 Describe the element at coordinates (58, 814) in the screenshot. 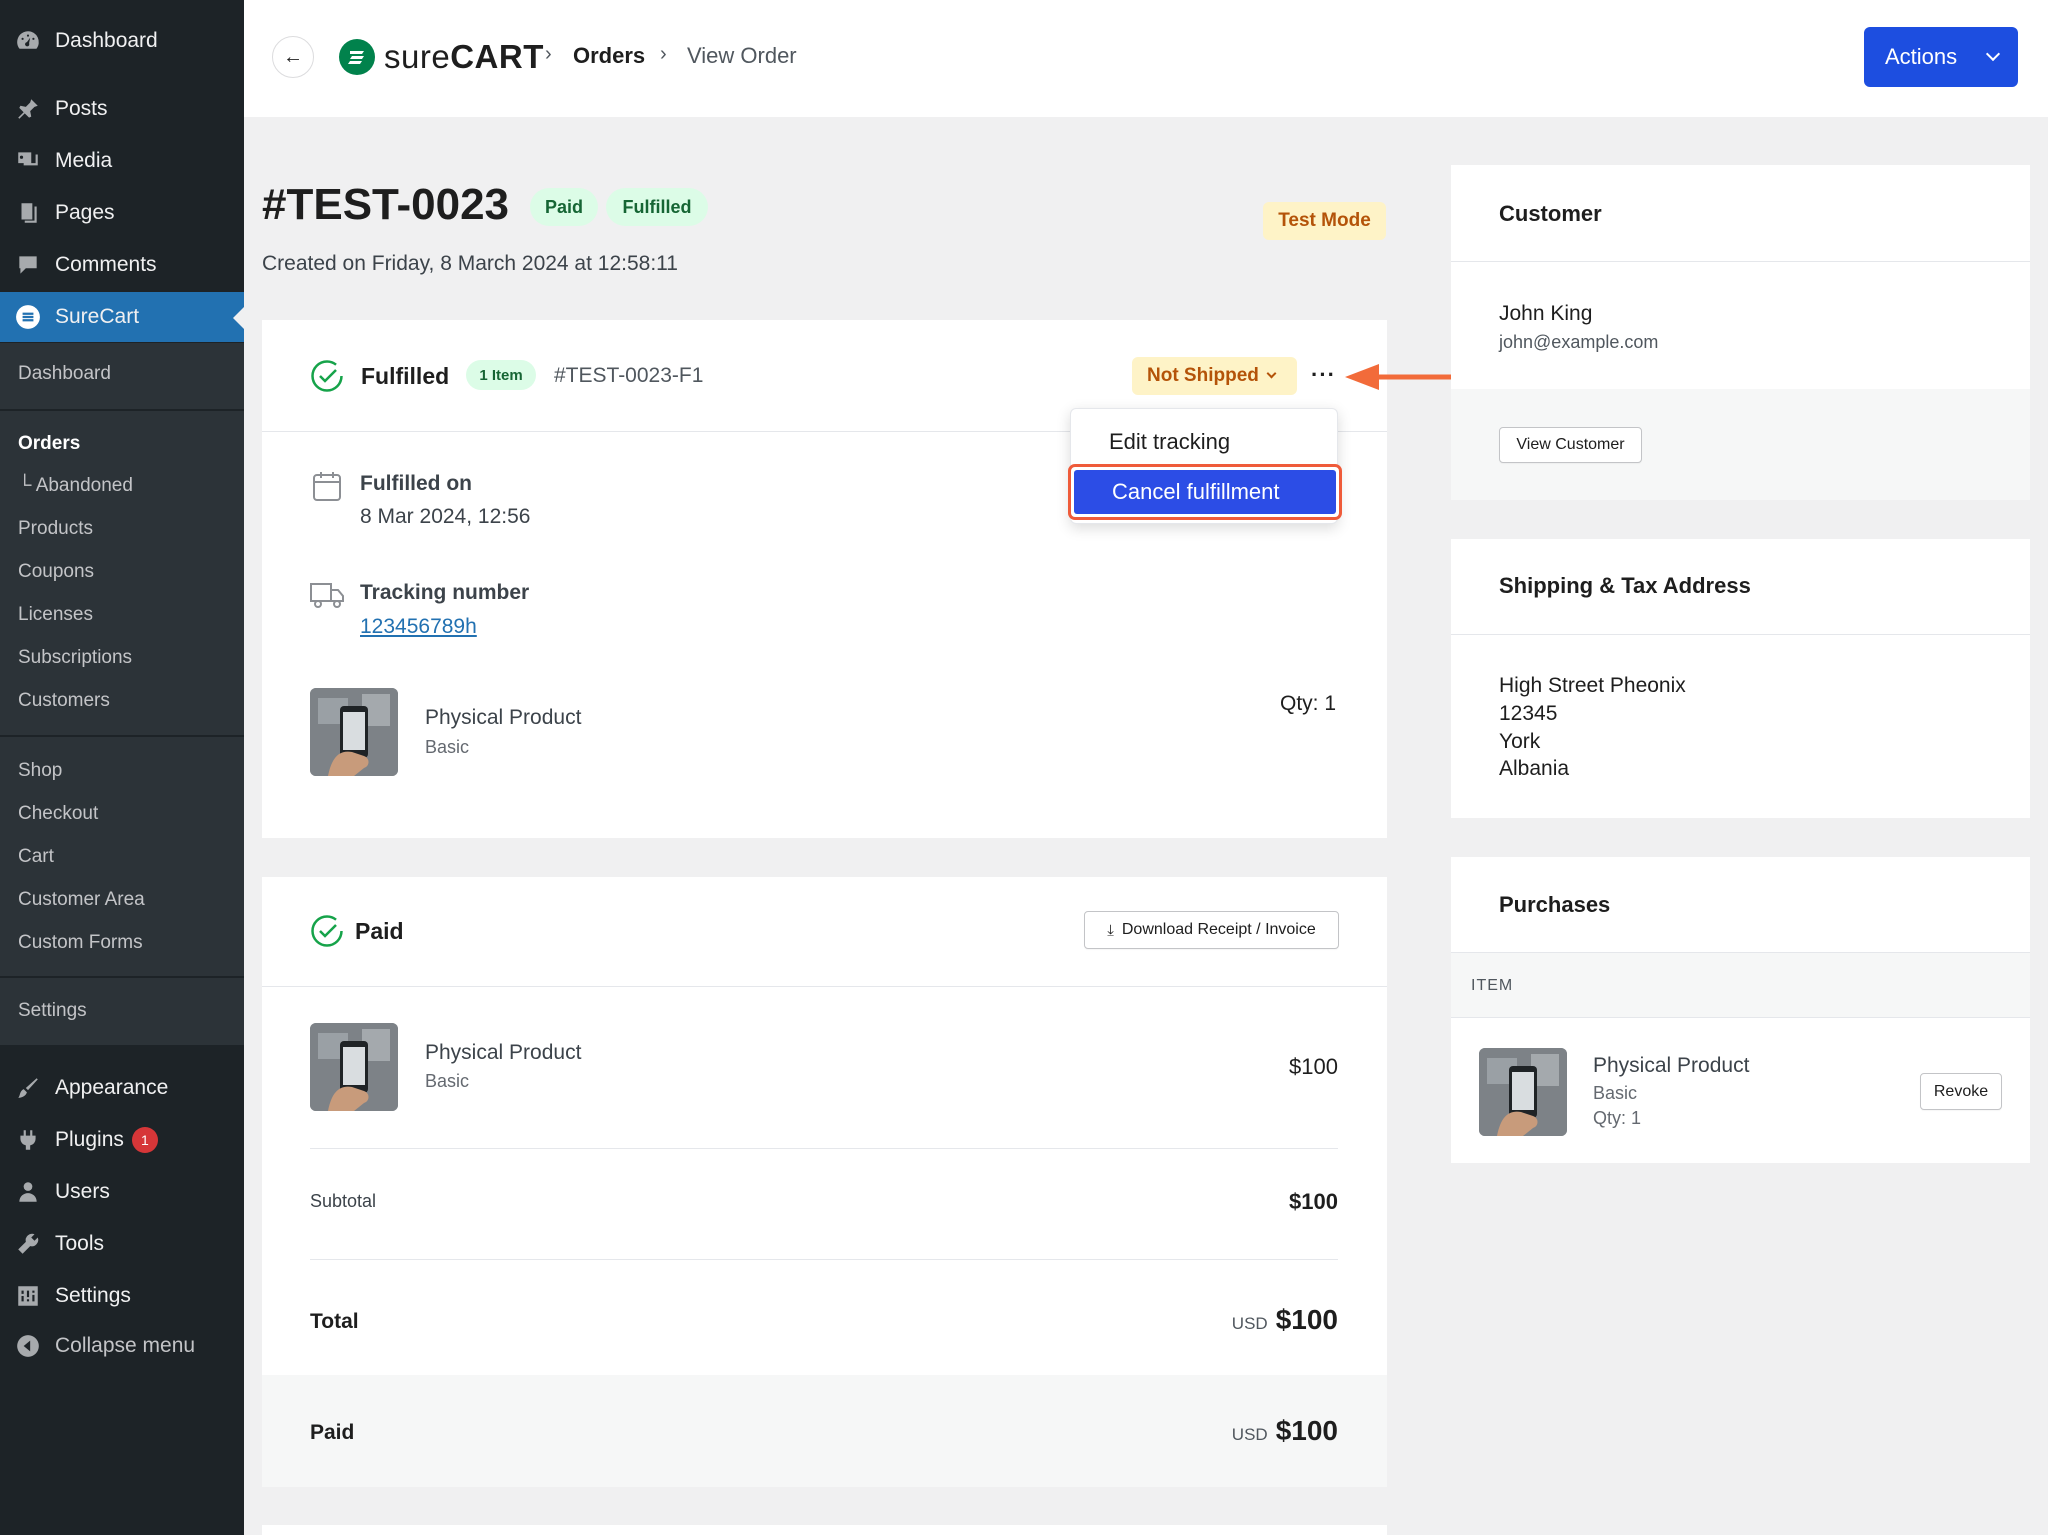

I see `submenu-checkout: Checkout` at that location.